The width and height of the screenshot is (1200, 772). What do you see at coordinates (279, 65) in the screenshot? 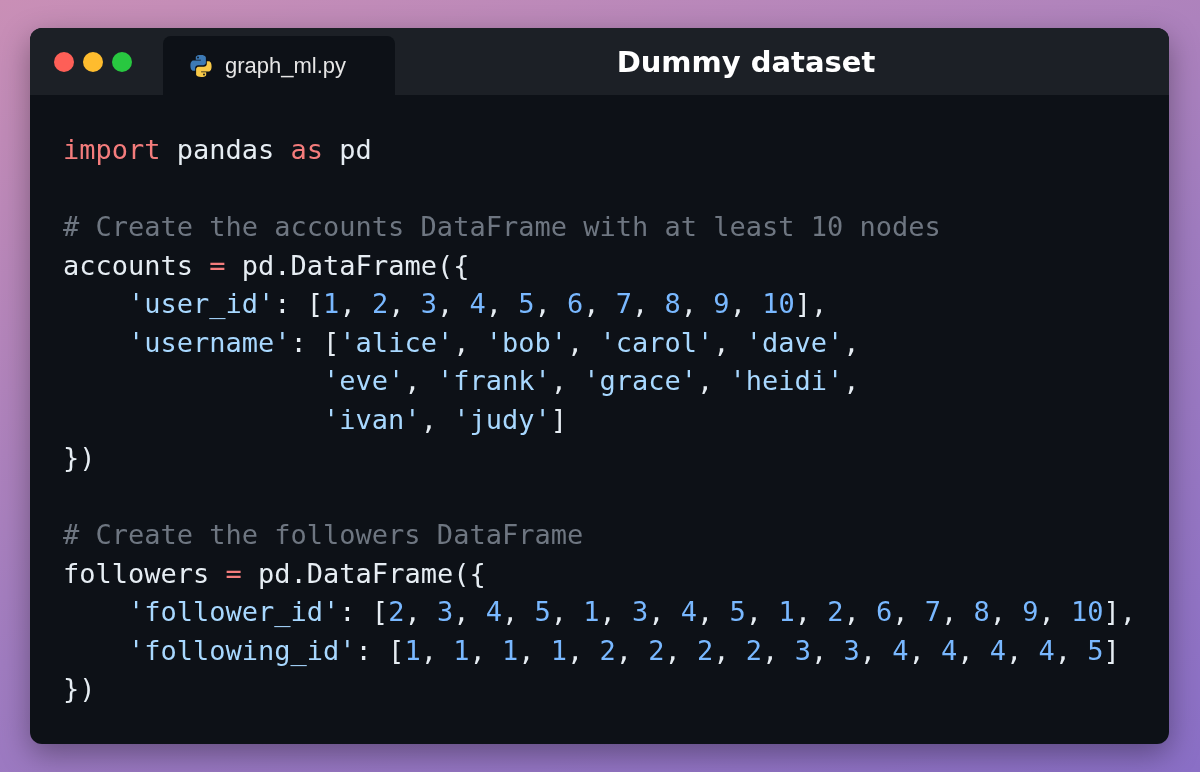
I see `file-tab: graph_ml.py` at bounding box center [279, 65].